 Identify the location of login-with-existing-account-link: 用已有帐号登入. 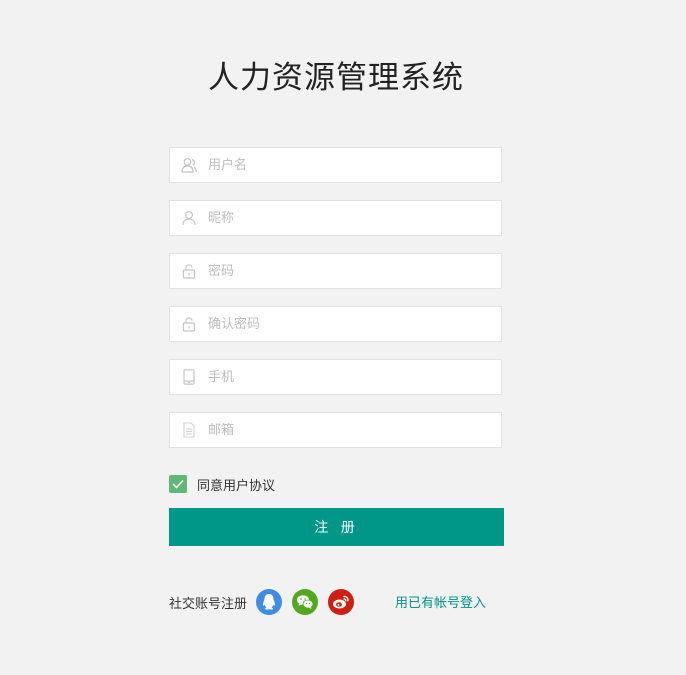
(440, 601).